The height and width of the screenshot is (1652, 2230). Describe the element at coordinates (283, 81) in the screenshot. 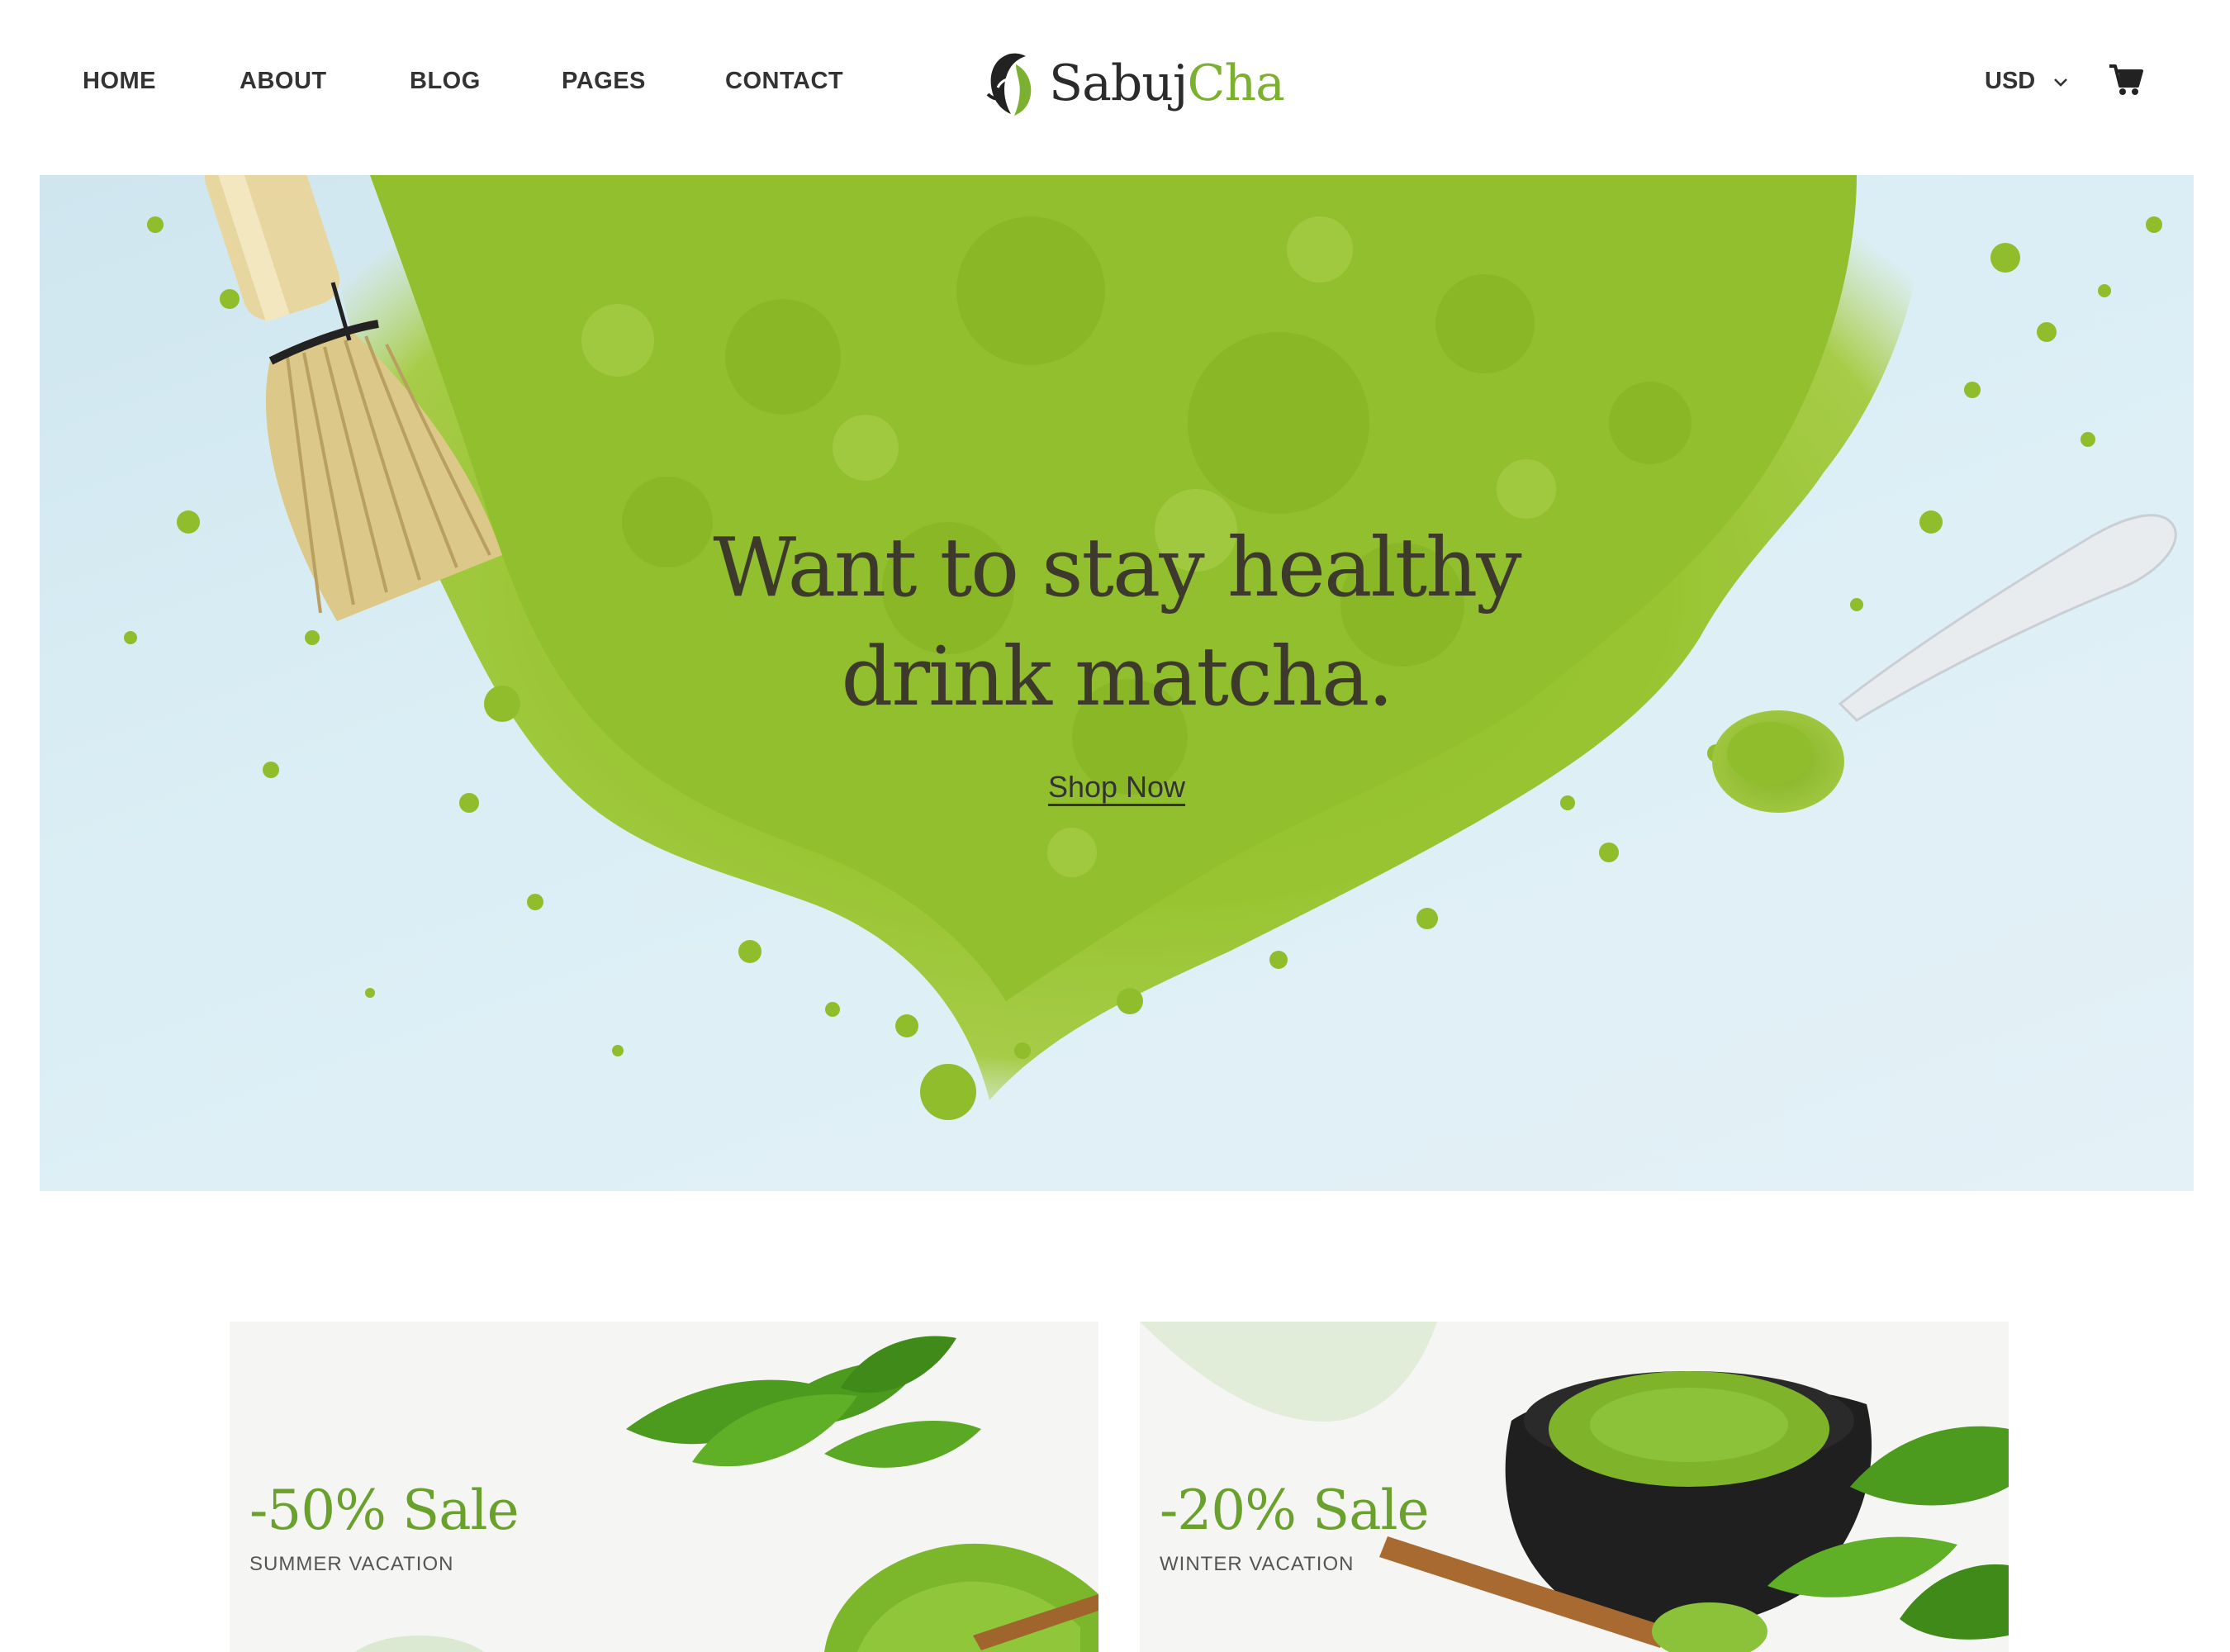

I see `nav-about: ABOUT` at that location.